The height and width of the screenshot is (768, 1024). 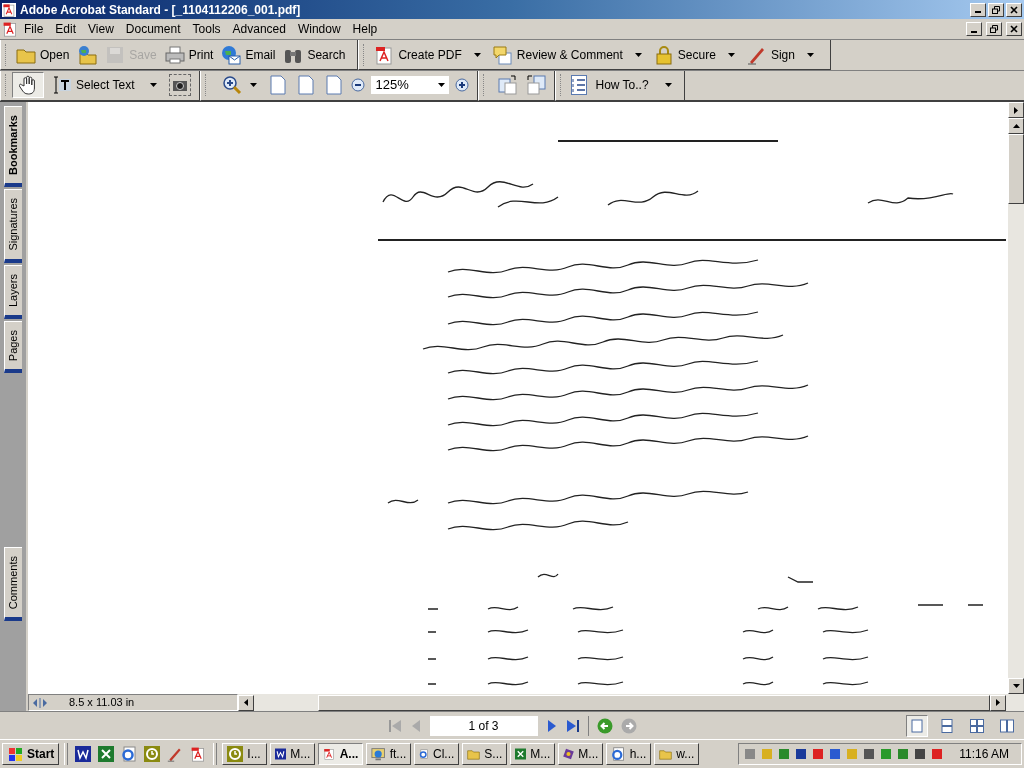 What do you see at coordinates (66, 29) in the screenshot?
I see `menu-item: Edit` at bounding box center [66, 29].